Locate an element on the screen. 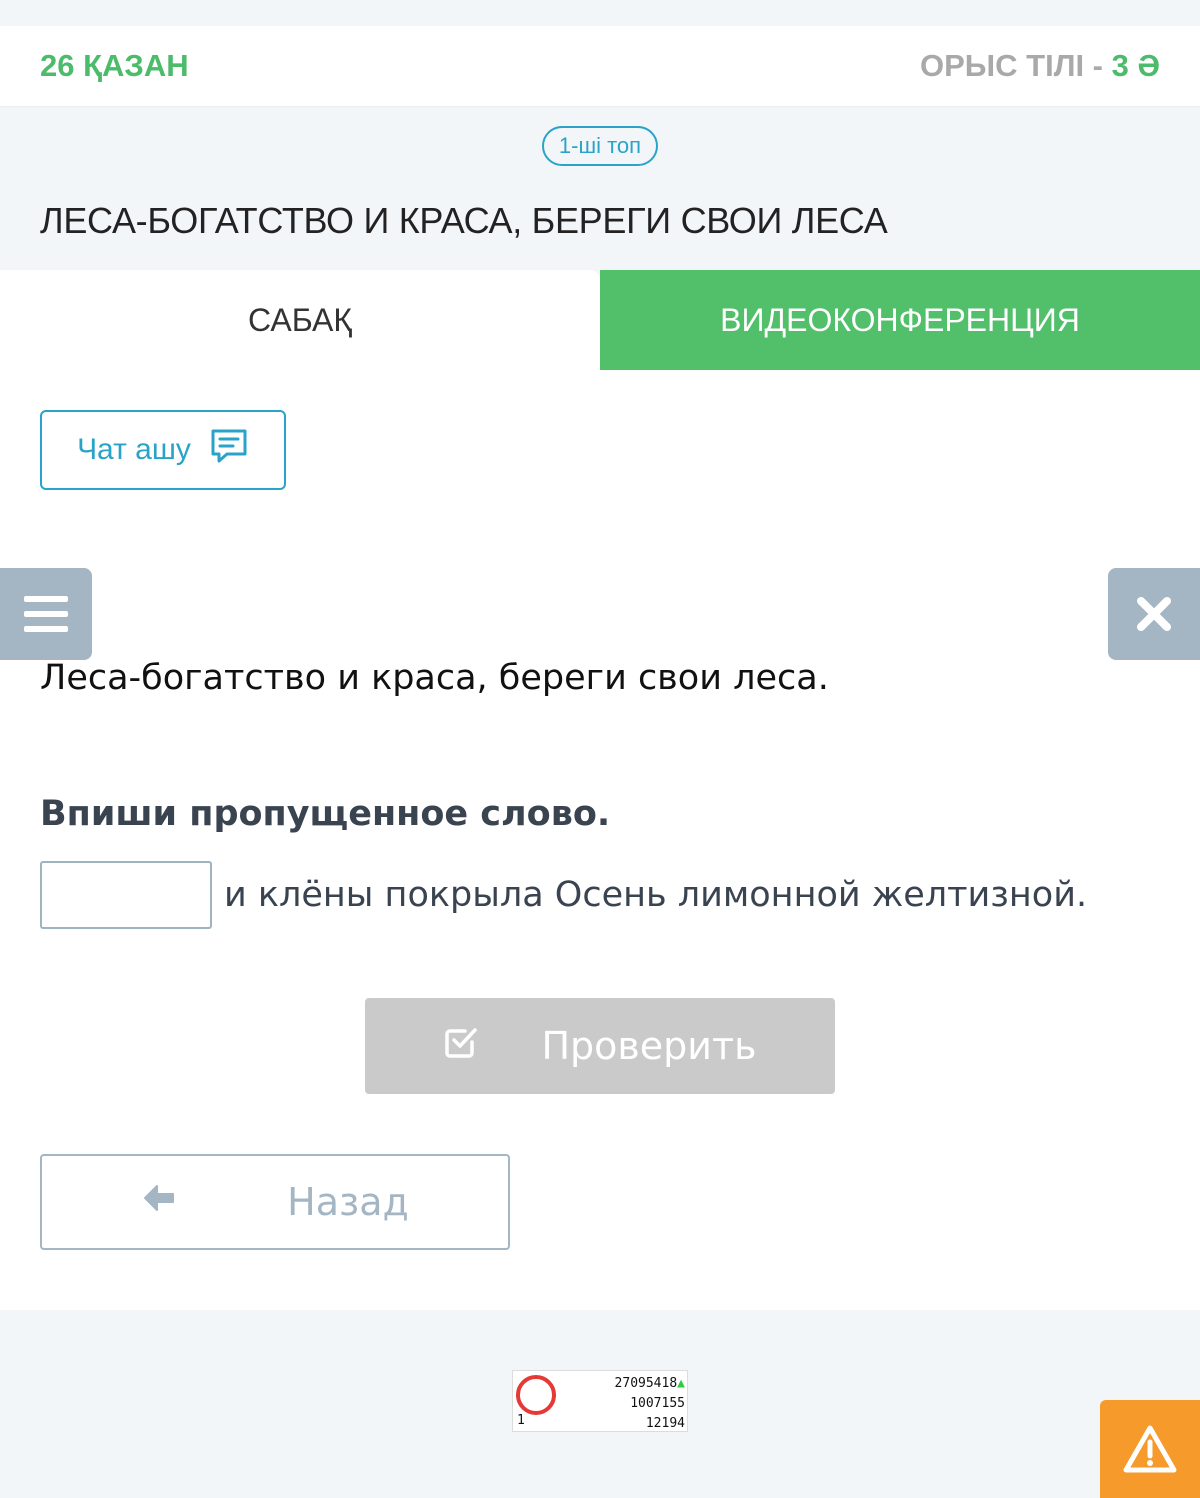 The width and height of the screenshot is (1200, 1498). group-badge: 1-ші топ is located at coordinates (600, 146).